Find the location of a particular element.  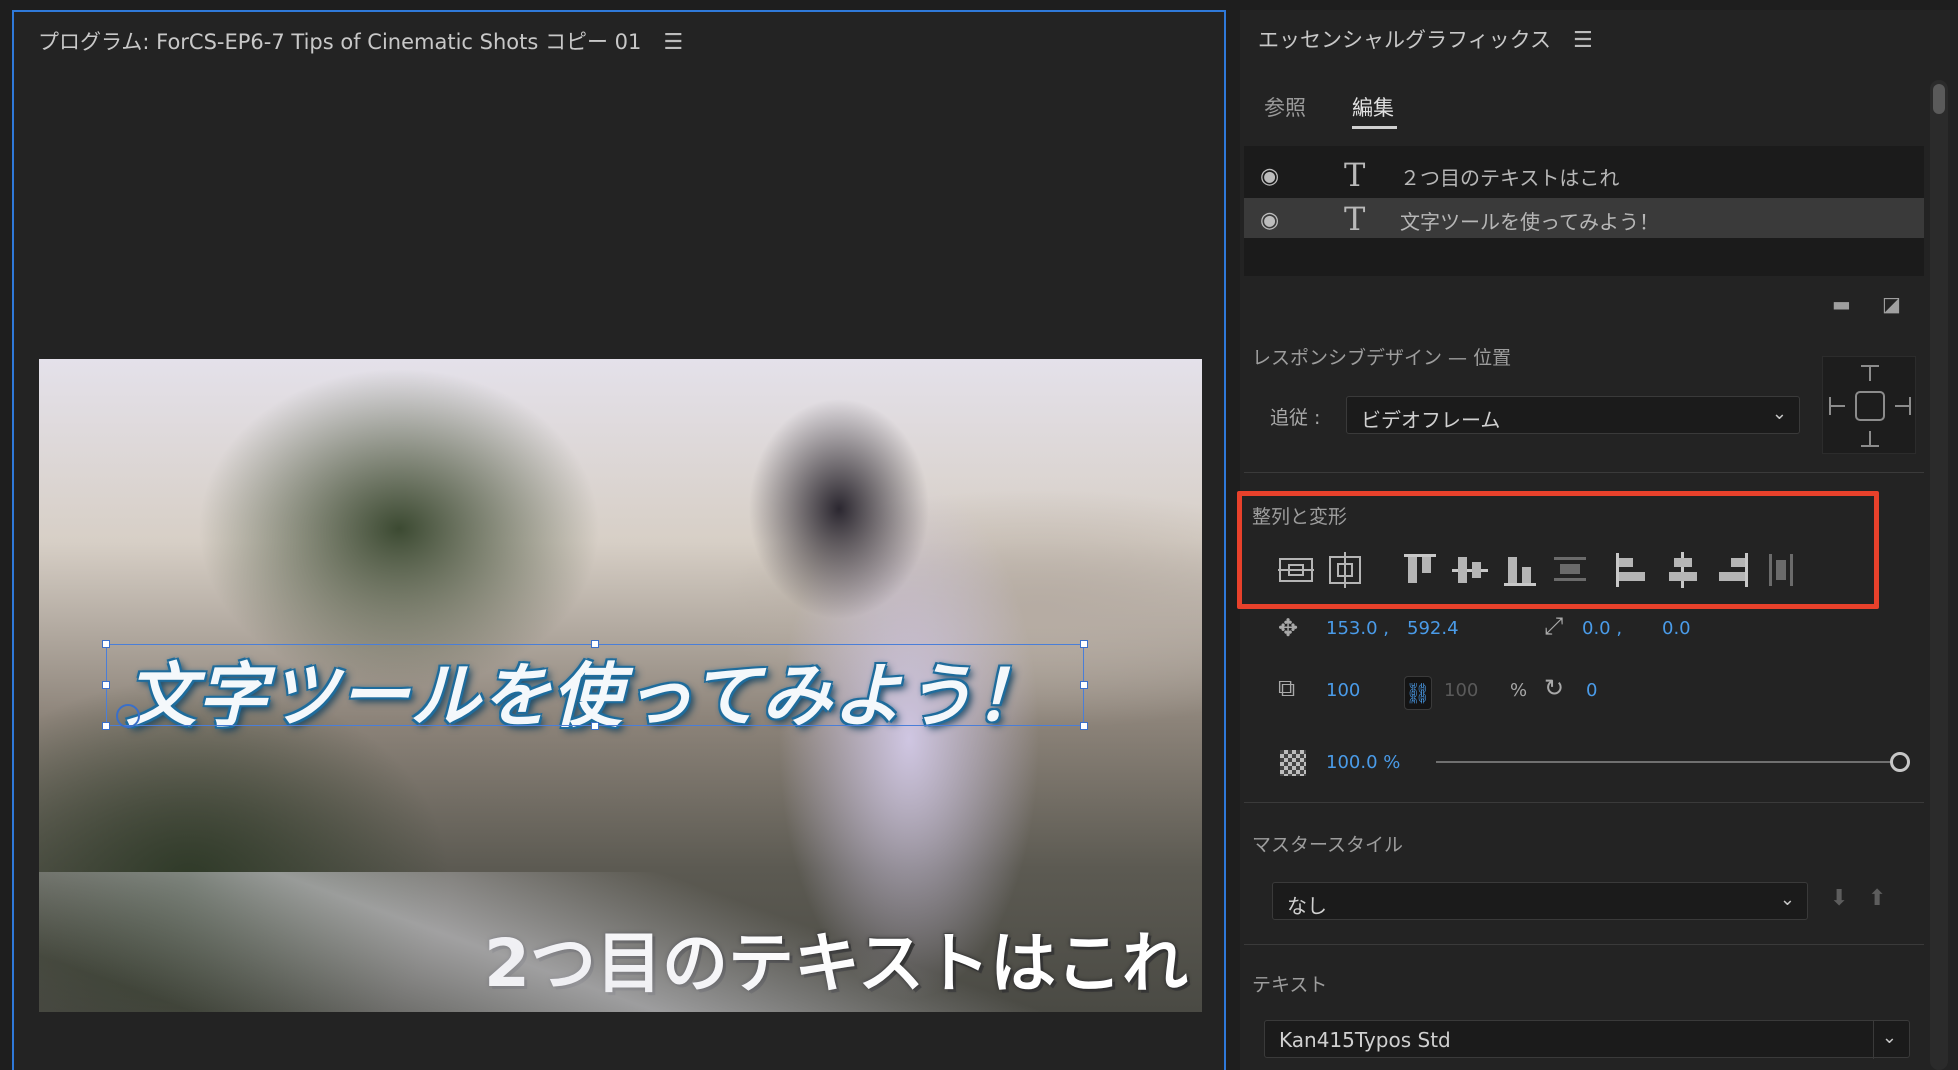

layer-item-selected: ◉ T 文字ツールを使ってみよう！ is located at coordinates (1584, 218).